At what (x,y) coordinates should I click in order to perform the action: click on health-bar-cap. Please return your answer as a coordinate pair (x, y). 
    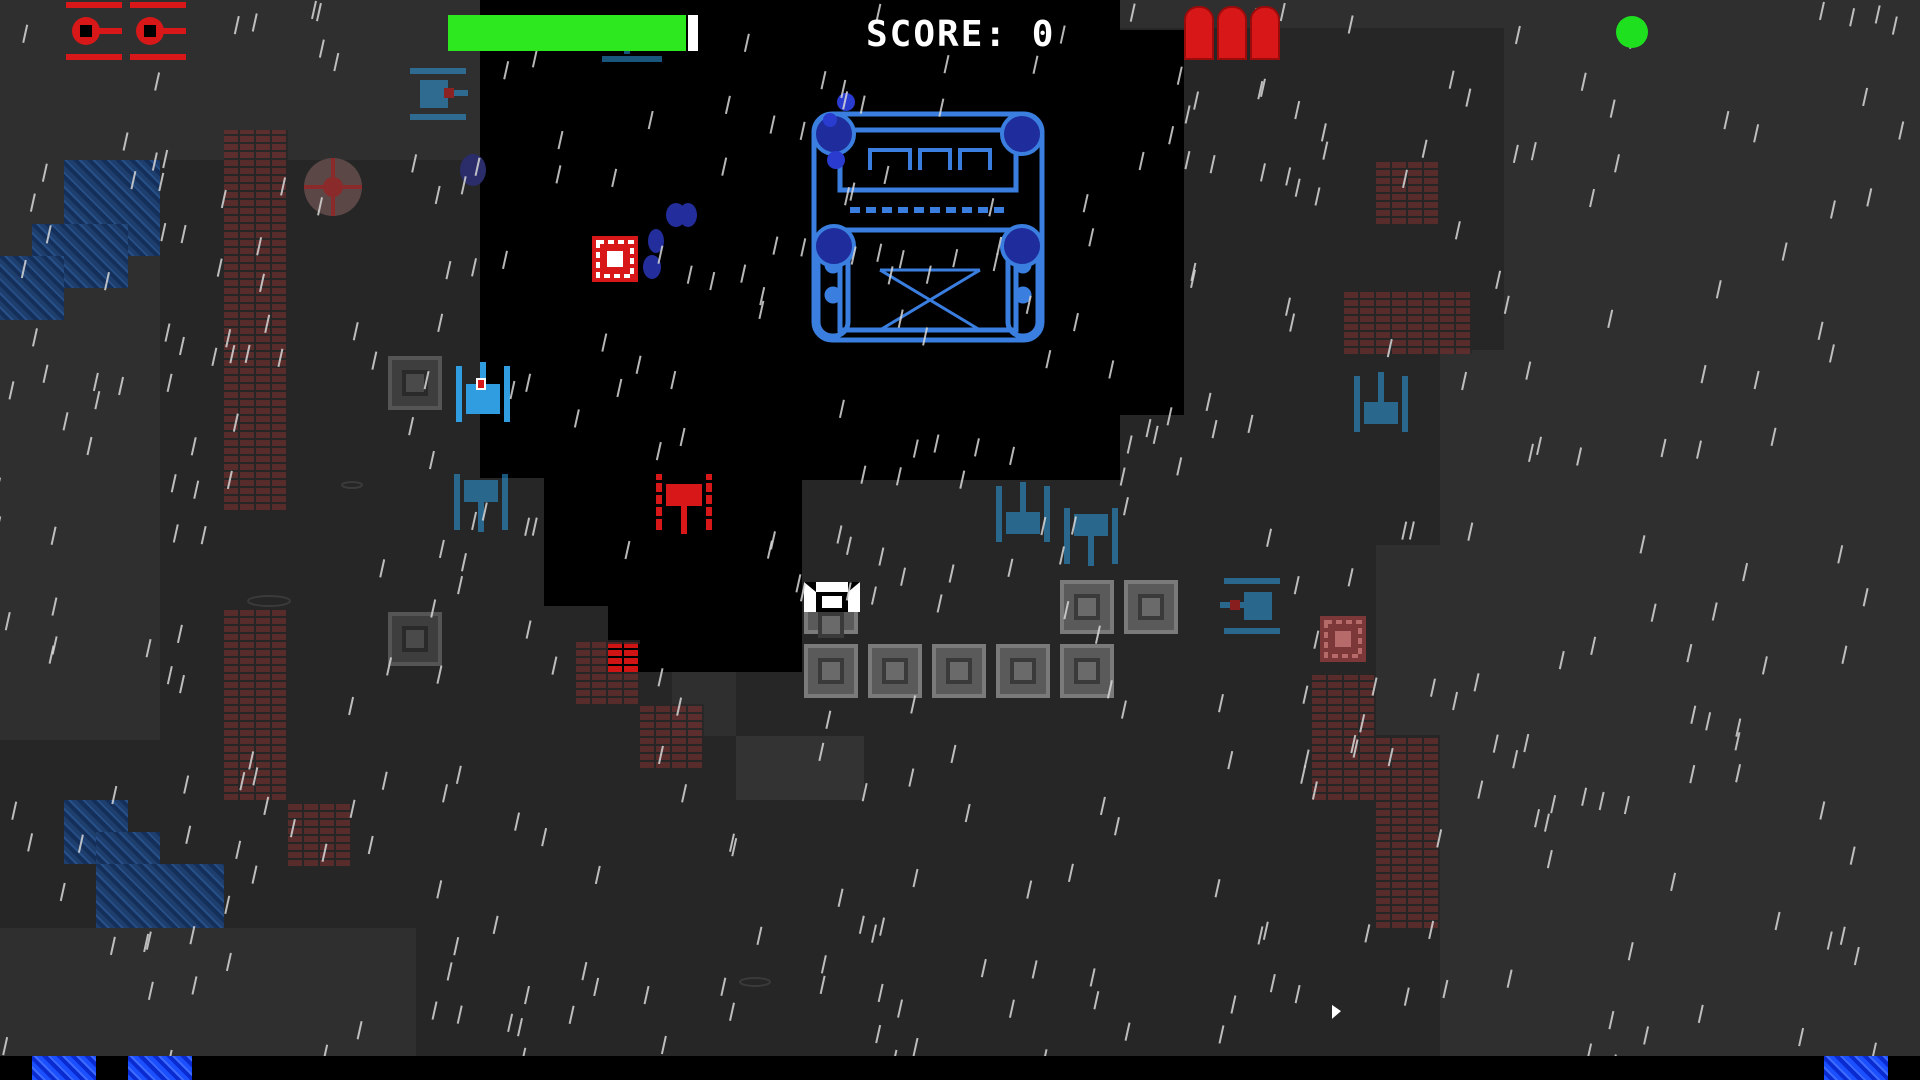
    Looking at the image, I should click on (693, 33).